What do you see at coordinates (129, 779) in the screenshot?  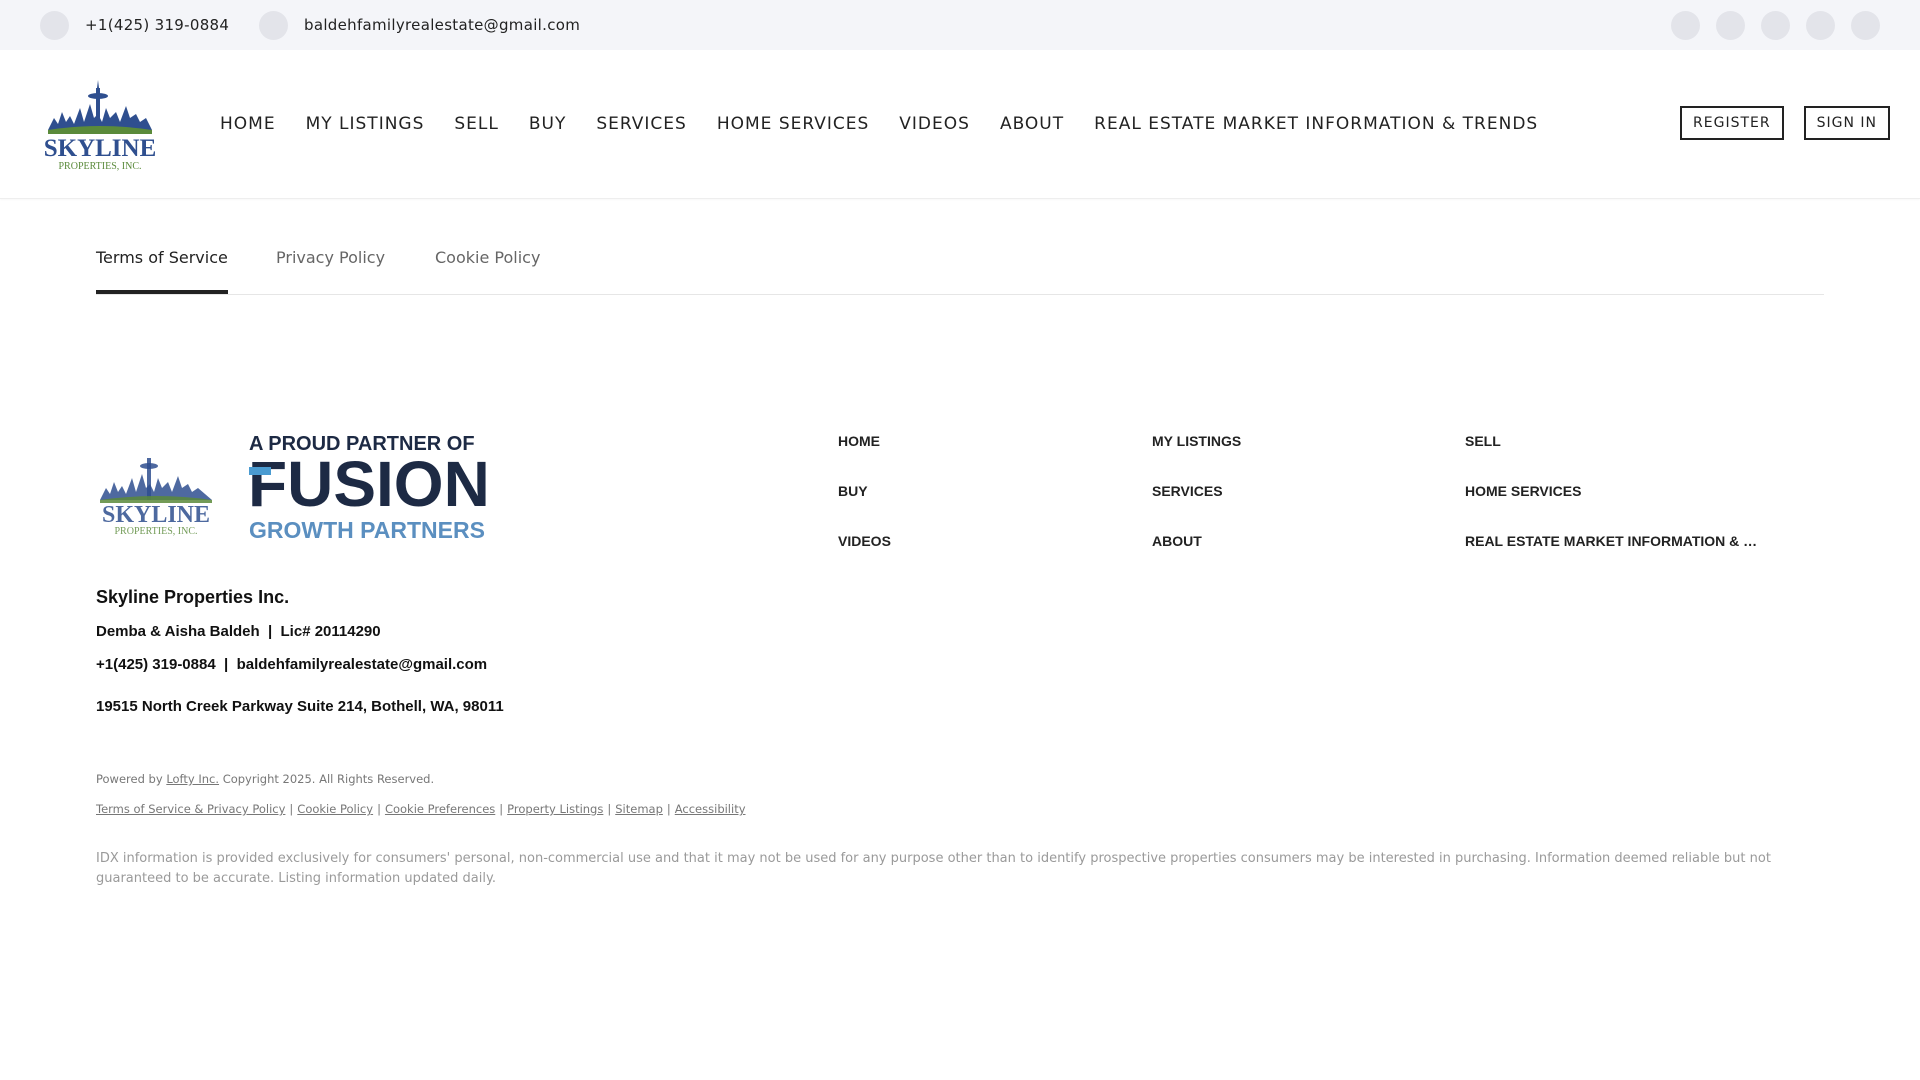 I see `powered-prefix: Powered by` at bounding box center [129, 779].